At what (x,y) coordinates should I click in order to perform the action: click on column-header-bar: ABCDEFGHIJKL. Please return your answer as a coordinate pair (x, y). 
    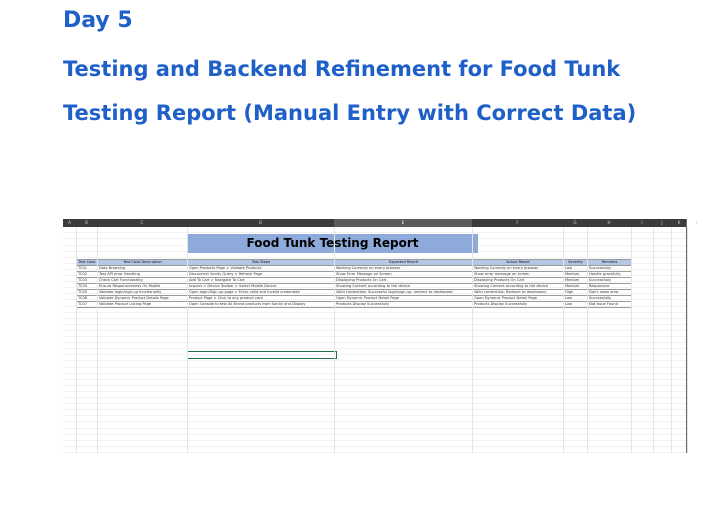
    Looking at the image, I should click on (380, 223).